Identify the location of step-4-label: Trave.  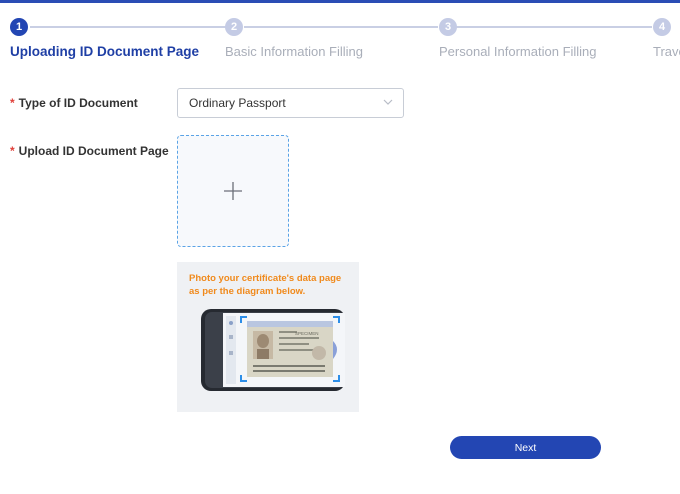
(666, 51).